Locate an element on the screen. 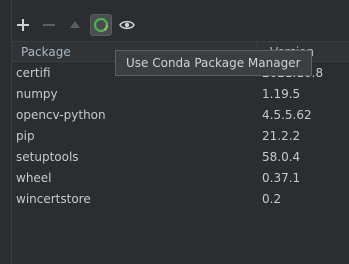 This screenshot has height=264, width=349. upgrade-package-button is located at coordinates (75, 25).